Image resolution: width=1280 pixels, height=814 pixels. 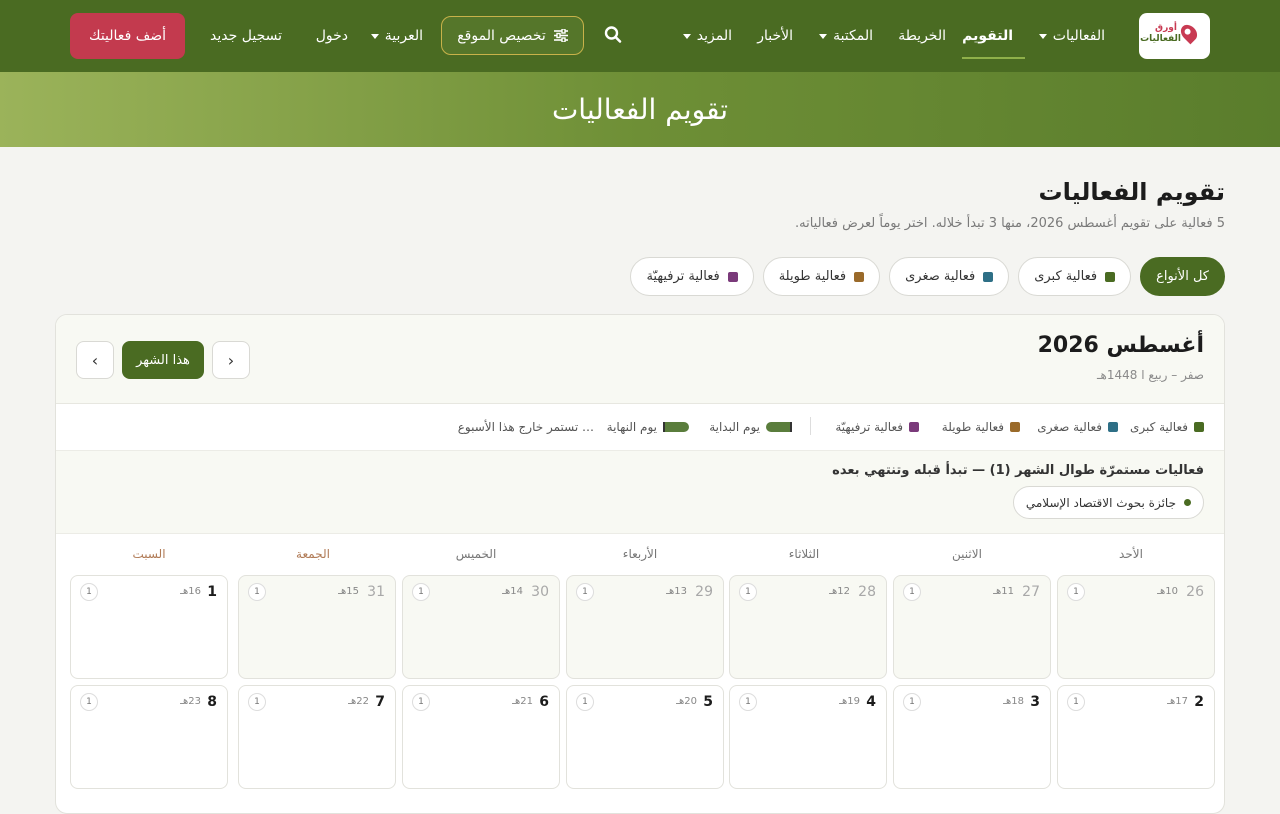 What do you see at coordinates (775, 36) in the screenshot?
I see `nav-news: الأخبار` at bounding box center [775, 36].